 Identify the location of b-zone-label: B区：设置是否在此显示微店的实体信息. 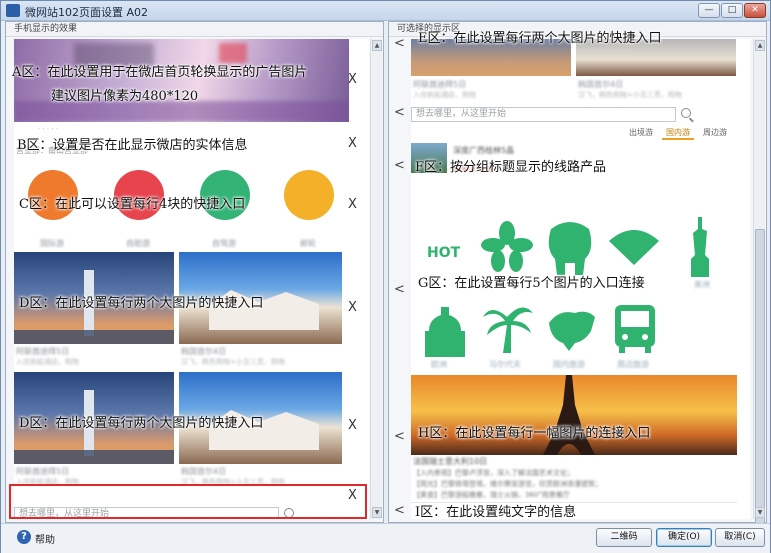
(132, 145).